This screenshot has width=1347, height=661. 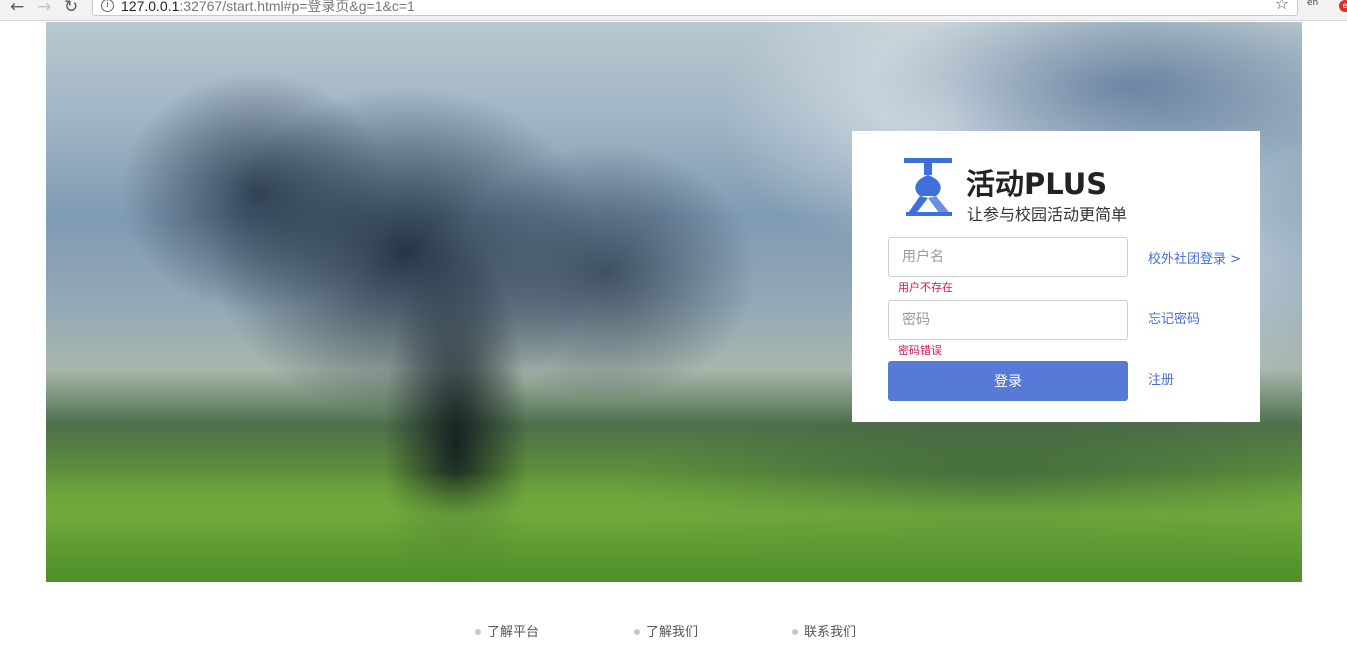 I want to click on info-icon: i, so click(x=107, y=6).